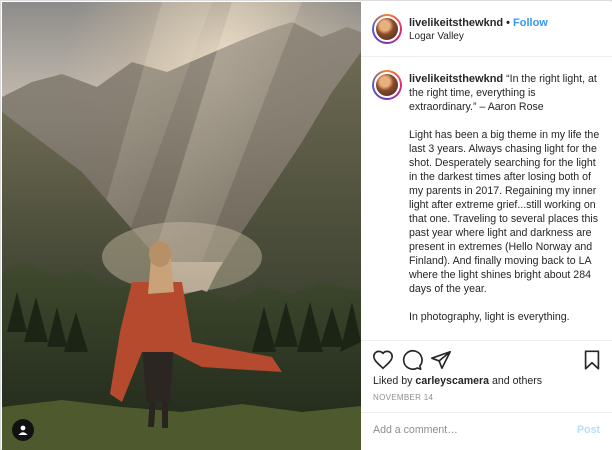  I want to click on heart-icon, so click(383, 360).